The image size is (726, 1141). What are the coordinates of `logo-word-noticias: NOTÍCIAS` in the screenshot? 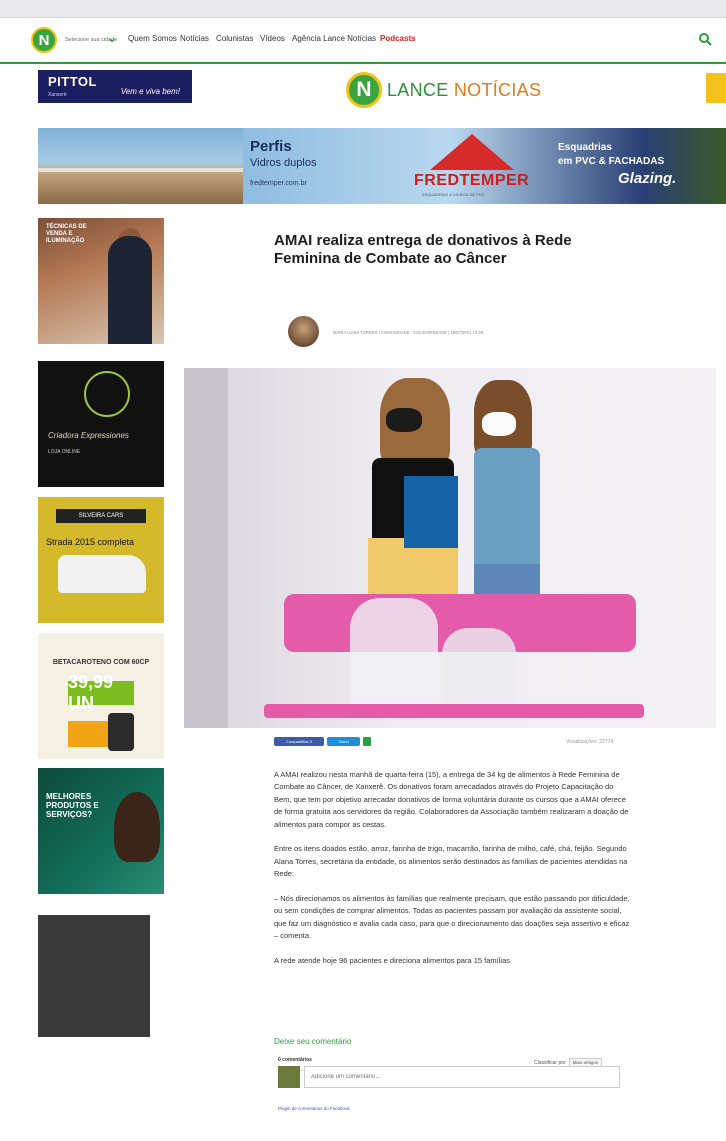 It's located at (497, 89).